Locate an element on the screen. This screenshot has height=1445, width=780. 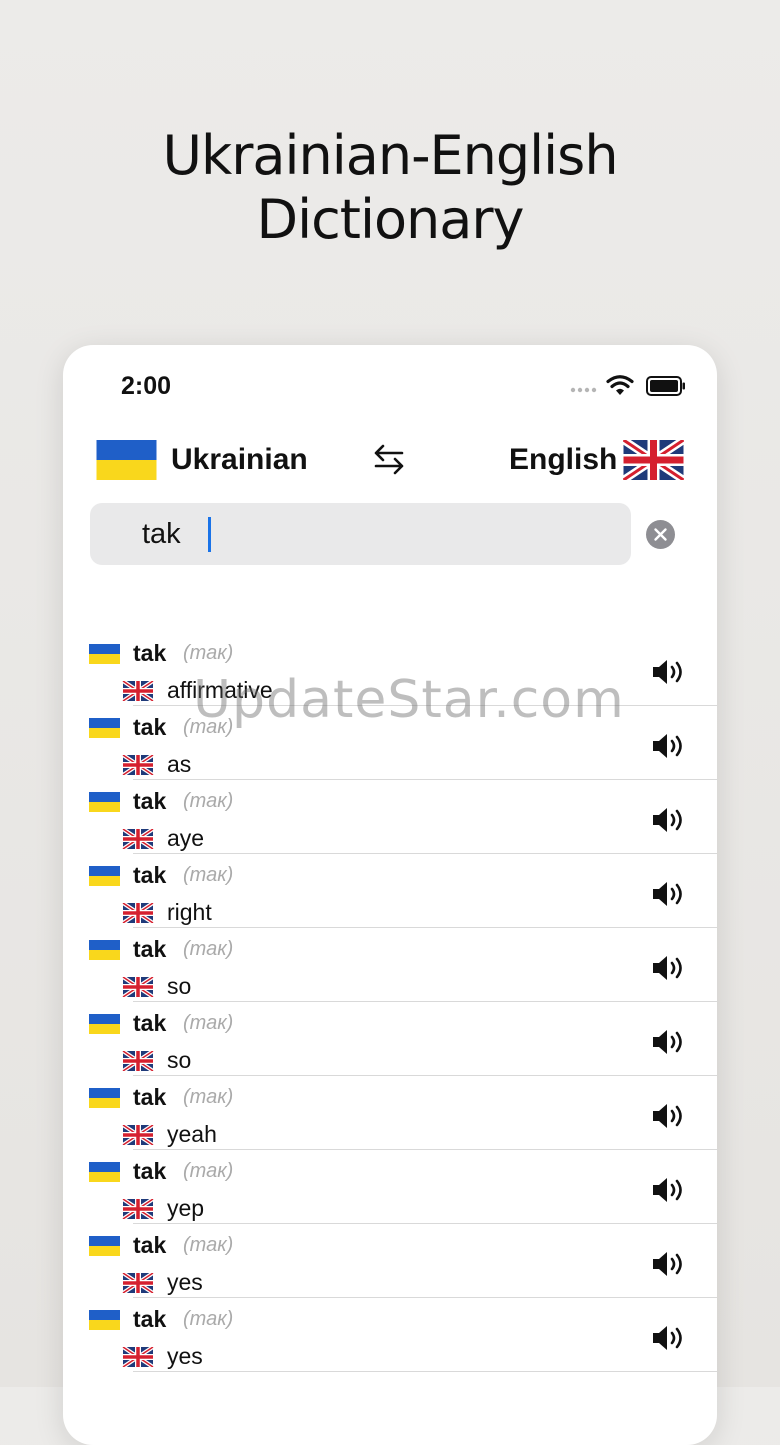
signal-icon is located at coordinates (583, 390).